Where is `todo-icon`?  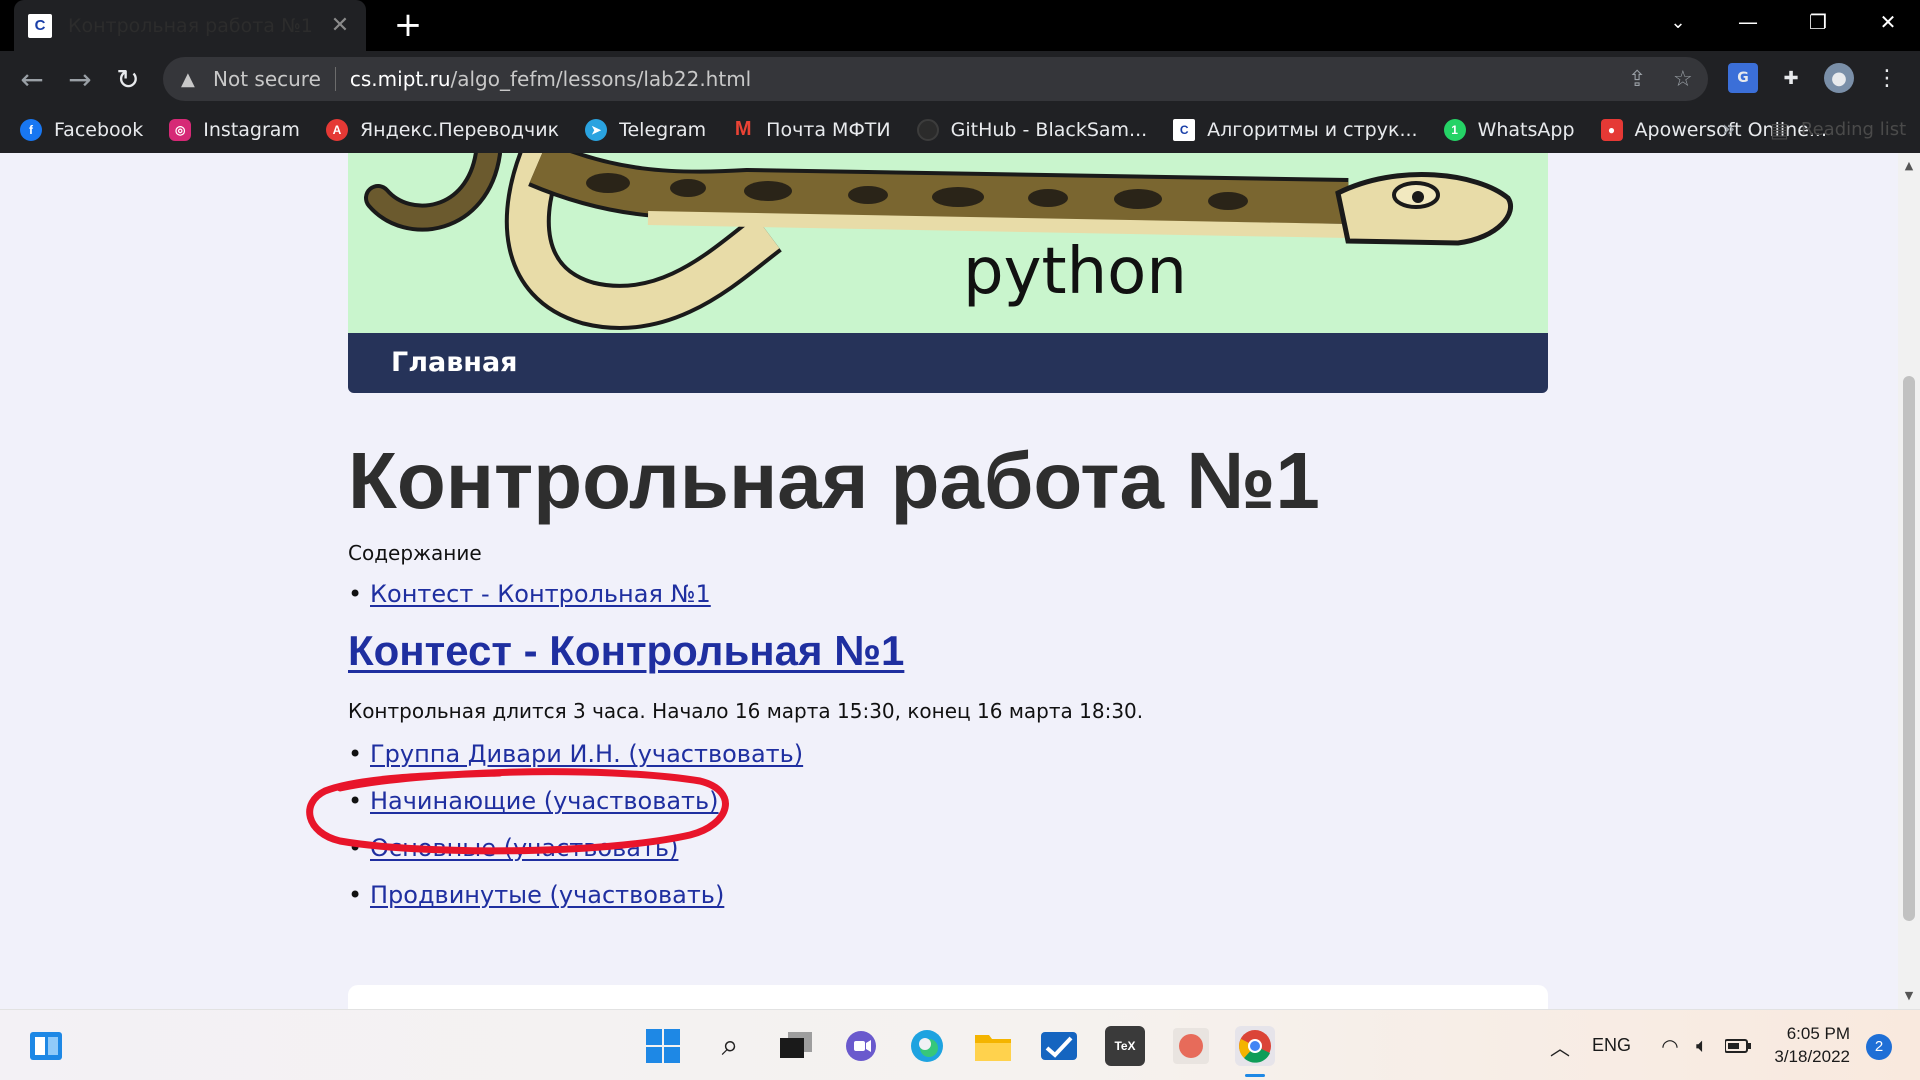
todo-icon is located at coordinates (1059, 1046).